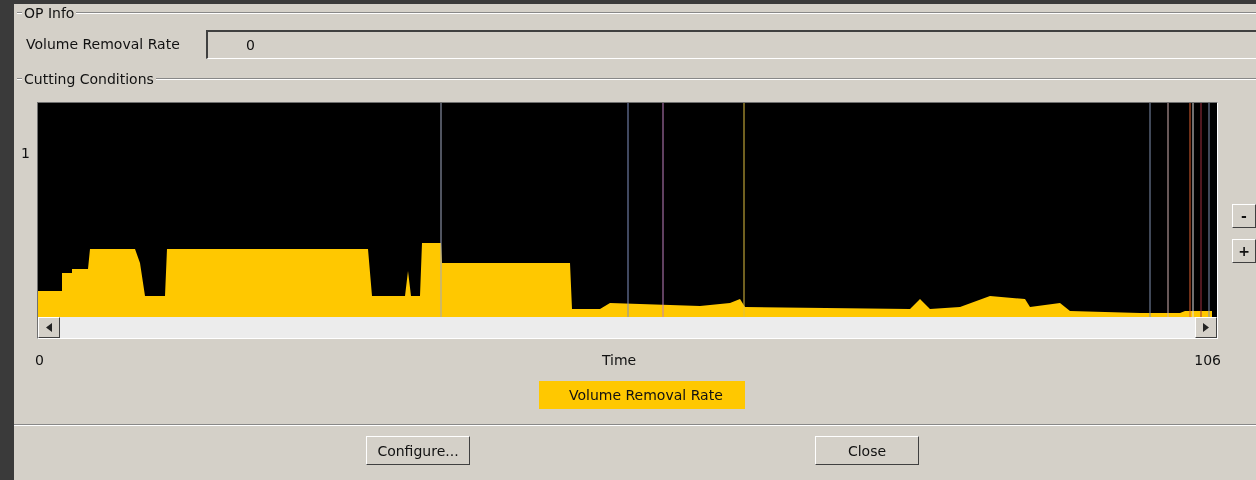 The width and height of the screenshot is (1256, 480). Describe the element at coordinates (25, 153) in the screenshot. I see `y-axis-tick: 1` at that location.